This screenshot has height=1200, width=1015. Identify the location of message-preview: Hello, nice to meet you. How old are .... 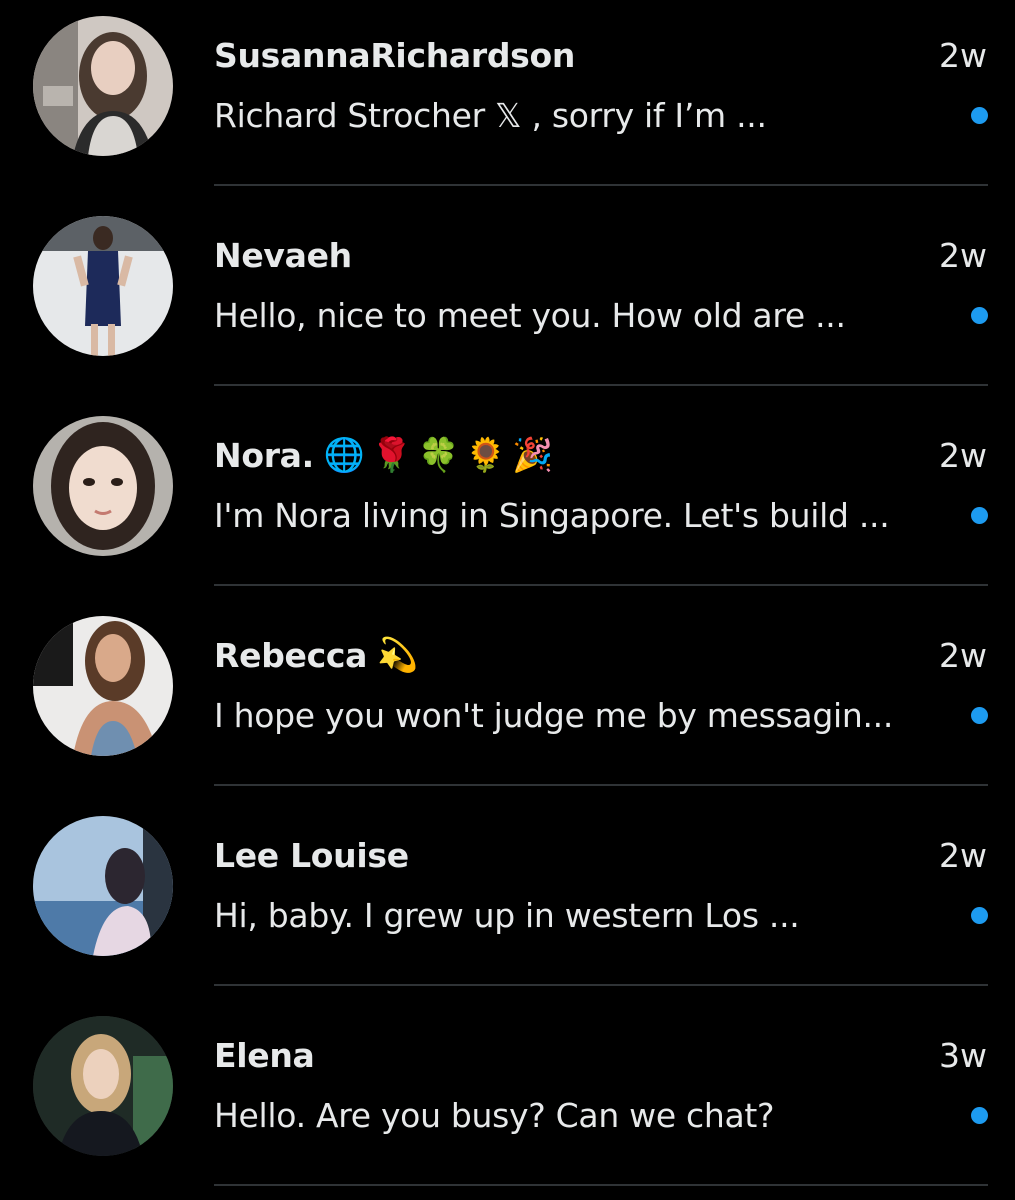
(530, 315).